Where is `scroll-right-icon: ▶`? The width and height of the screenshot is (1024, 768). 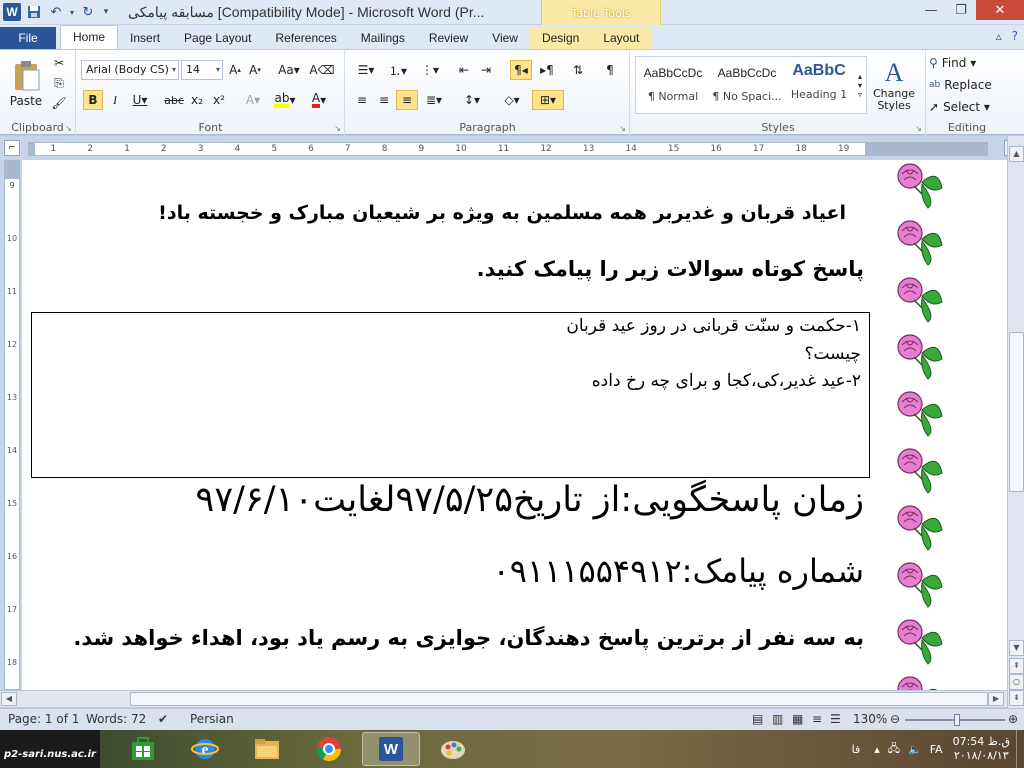 scroll-right-icon: ▶ is located at coordinates (996, 699).